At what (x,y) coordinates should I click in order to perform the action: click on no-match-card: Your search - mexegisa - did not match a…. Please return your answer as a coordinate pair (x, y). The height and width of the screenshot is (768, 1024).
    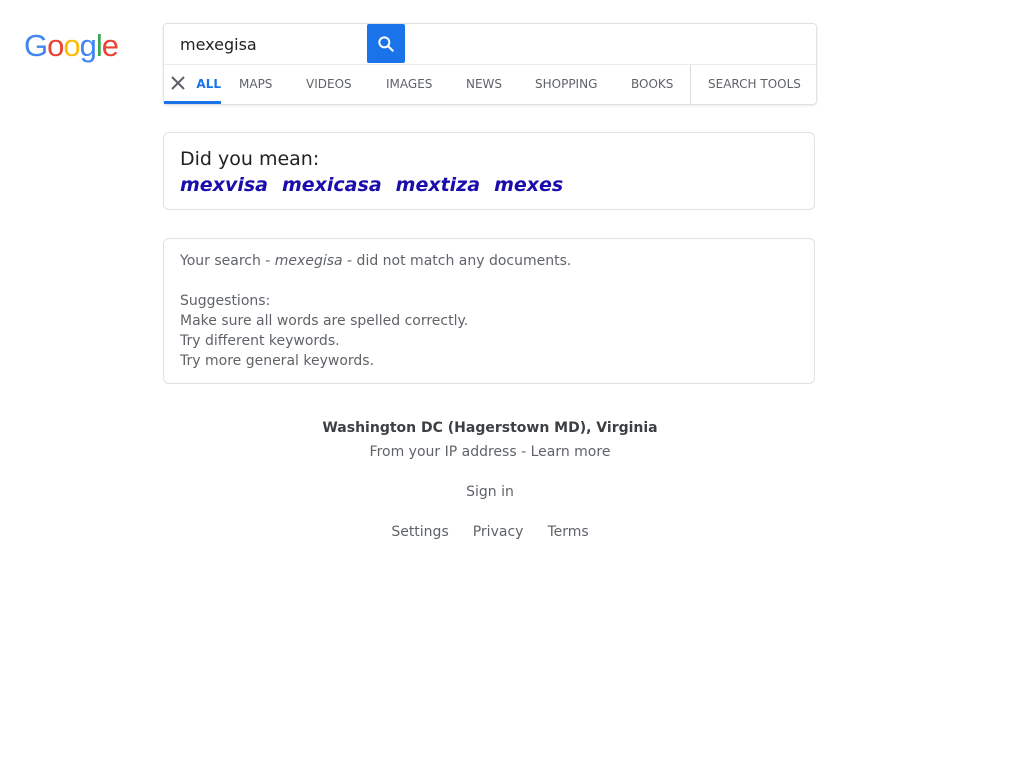
    Looking at the image, I should click on (489, 311).